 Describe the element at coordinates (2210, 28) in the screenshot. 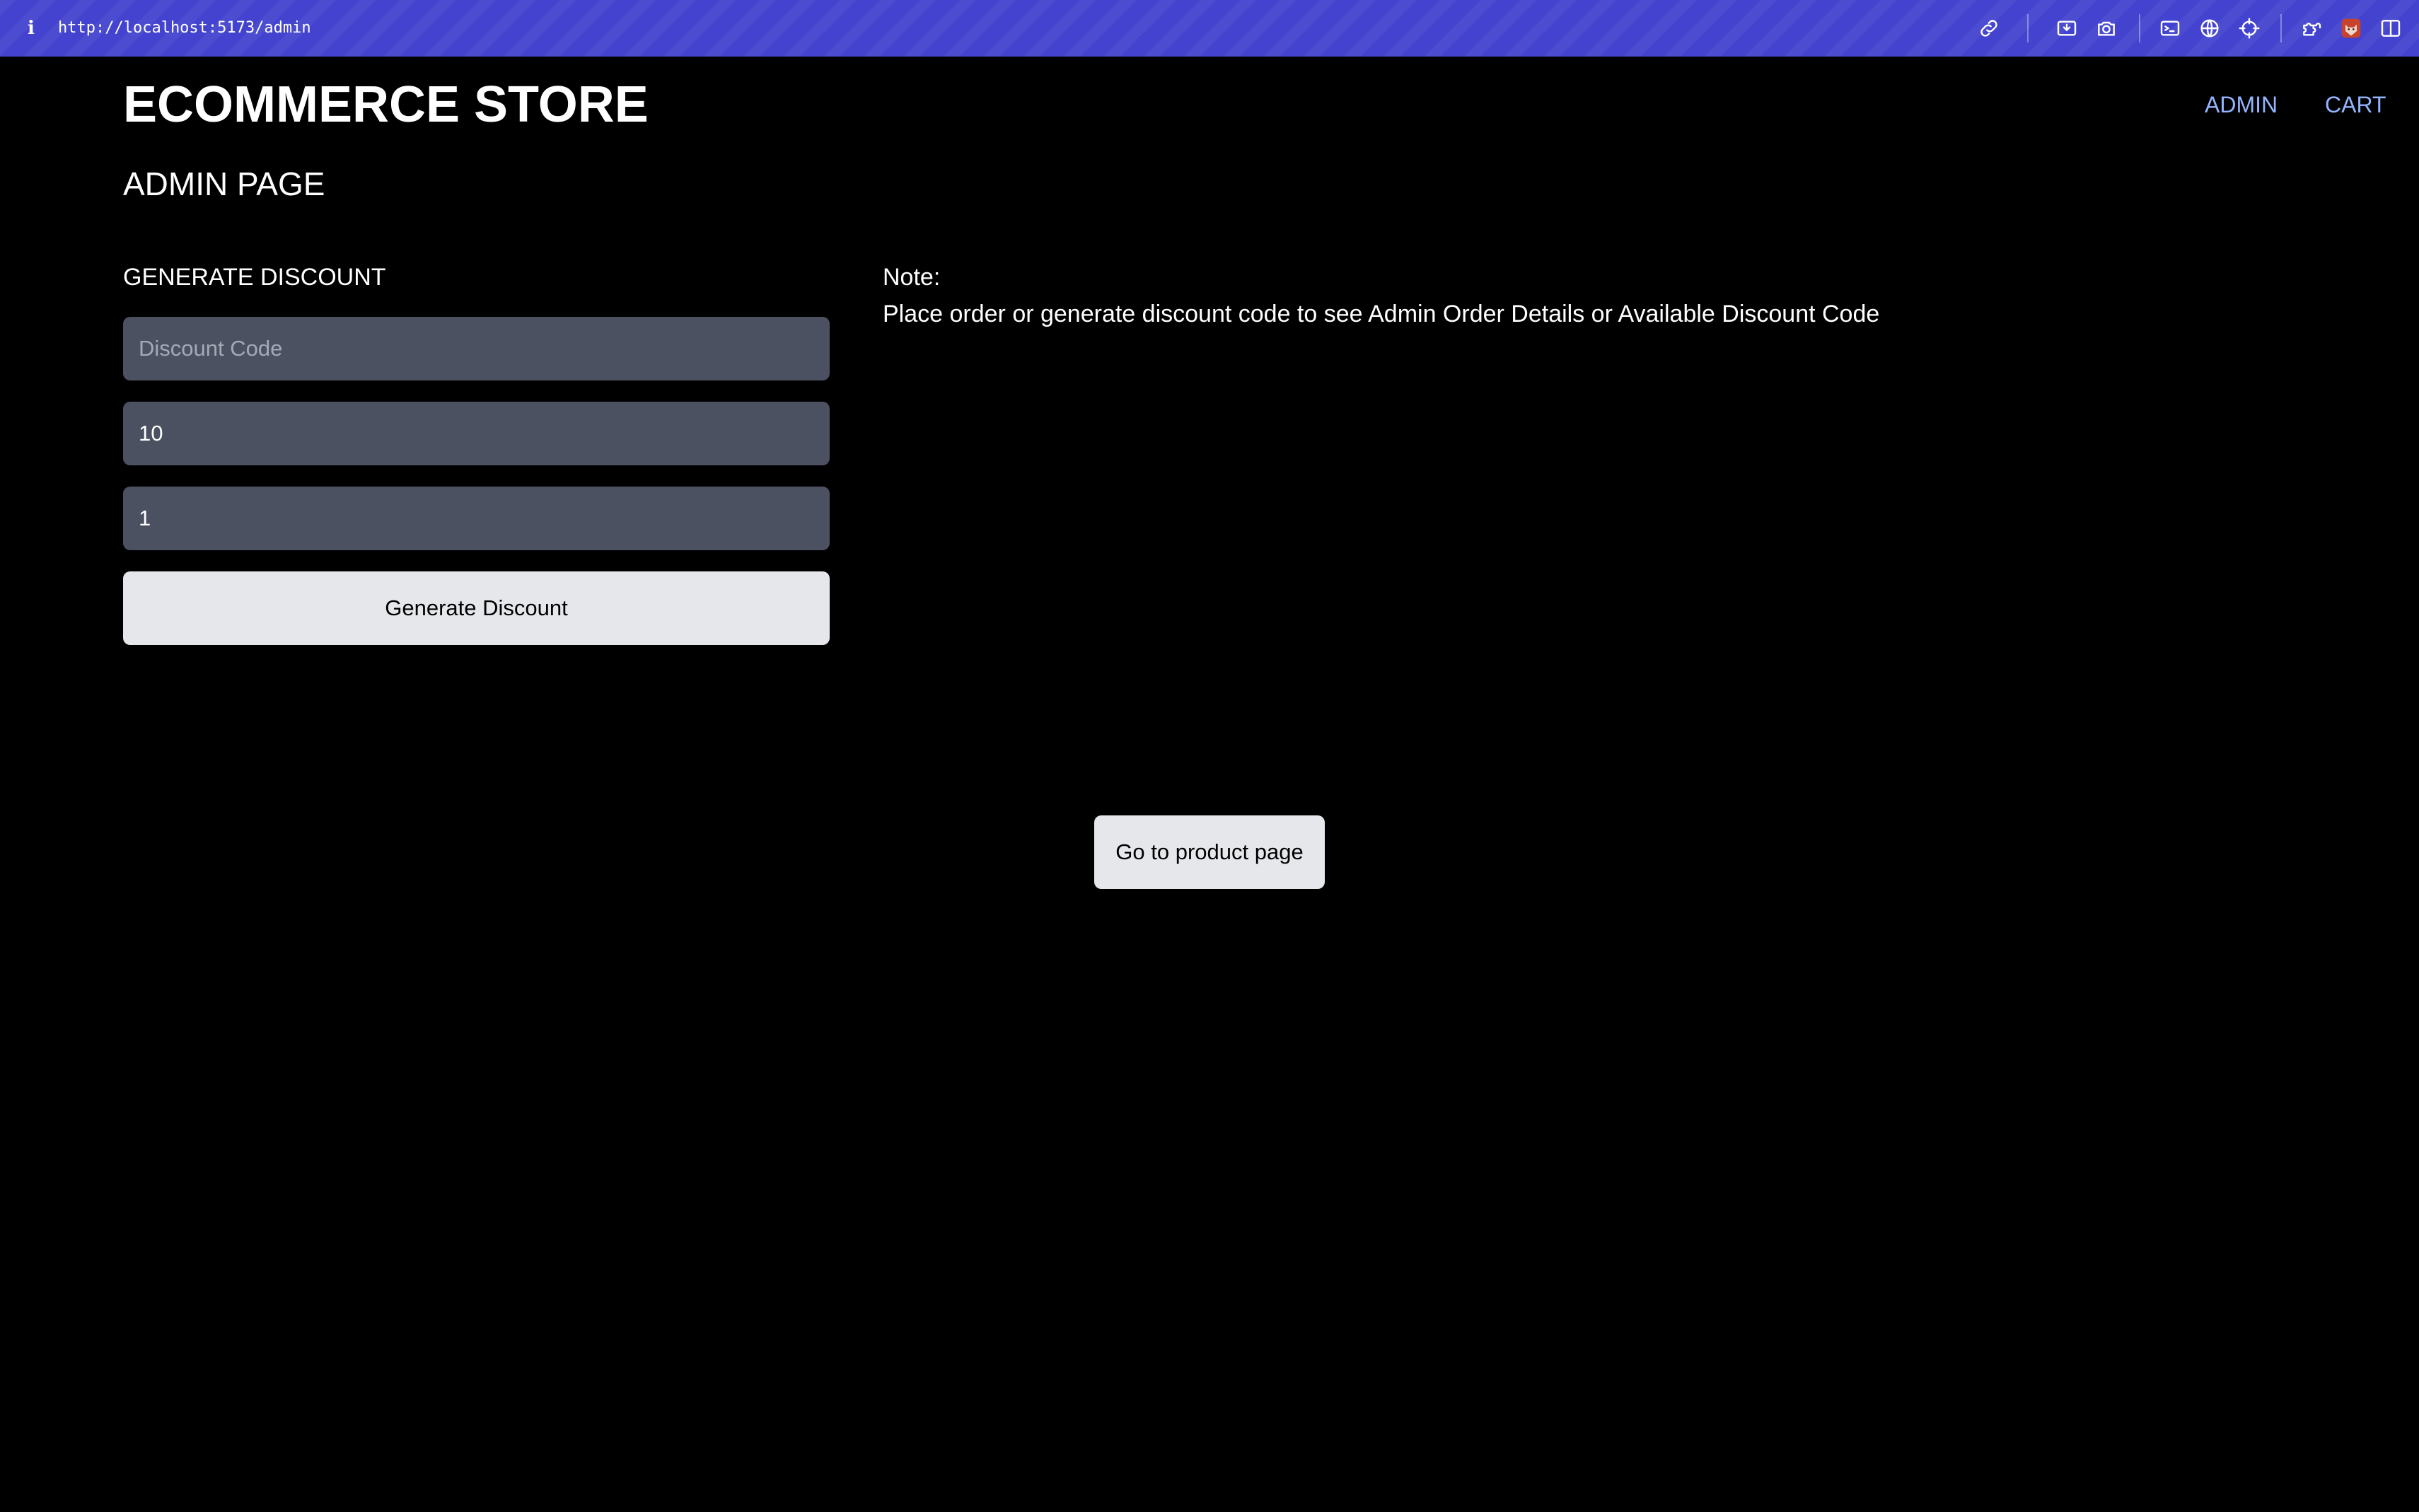

I see `globe-icon` at that location.